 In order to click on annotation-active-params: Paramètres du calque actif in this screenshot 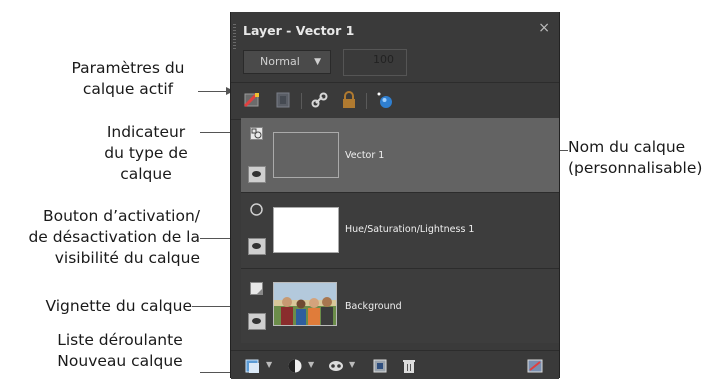, I will do `click(128, 78)`.